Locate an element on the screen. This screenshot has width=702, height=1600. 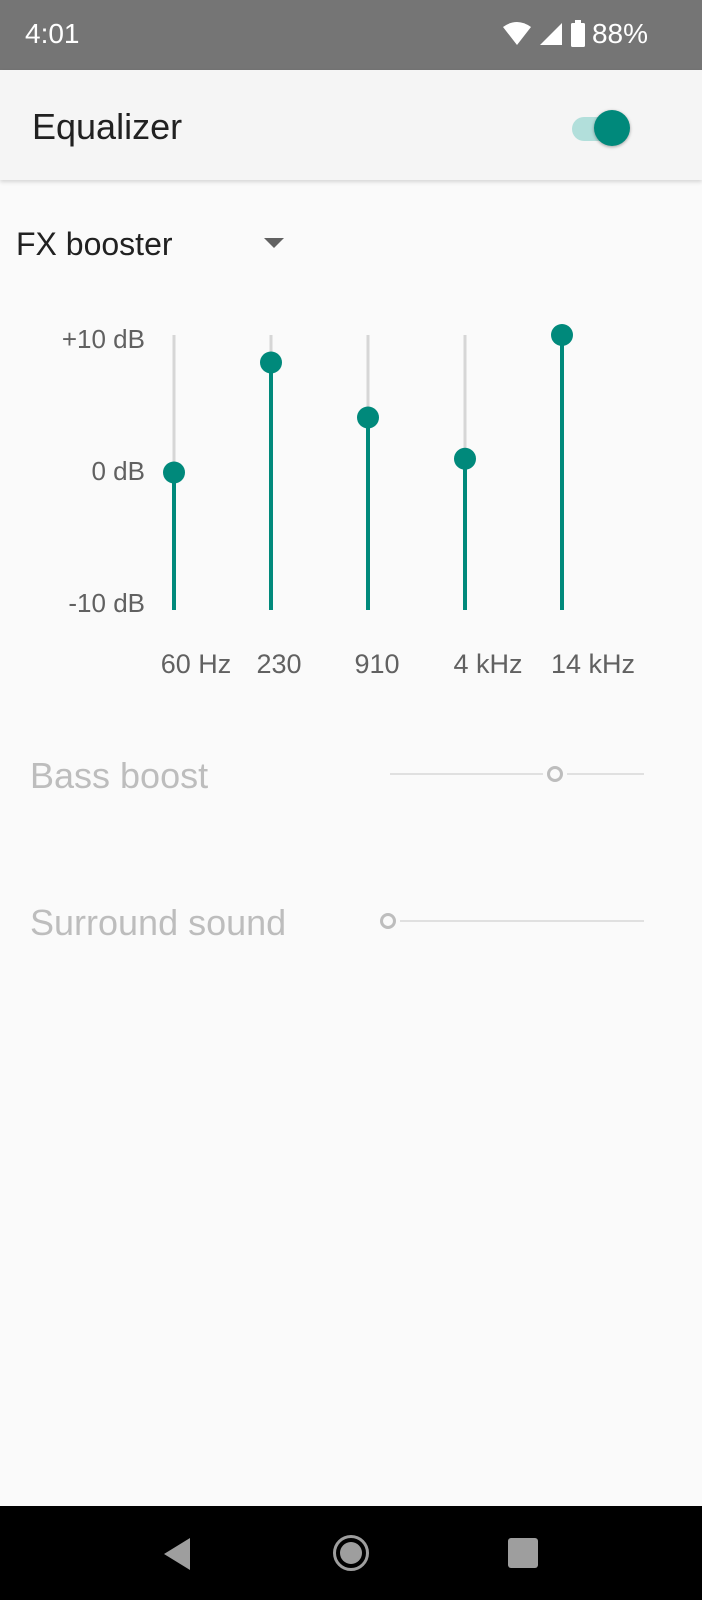
band-frequency-label: 910 is located at coordinates (376, 664).